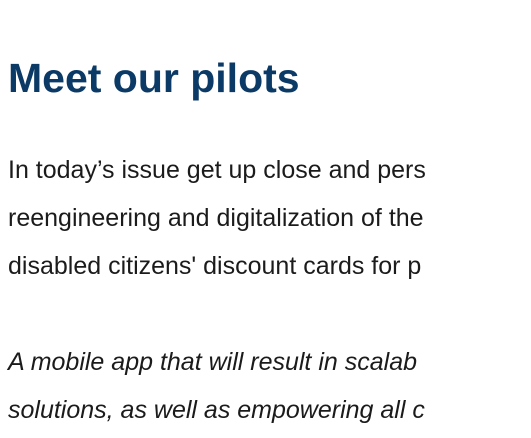 The width and height of the screenshot is (531, 438). Describe the element at coordinates (212, 362) in the screenshot. I see `quote-line-1: A mobile app that will result in scalab` at that location.